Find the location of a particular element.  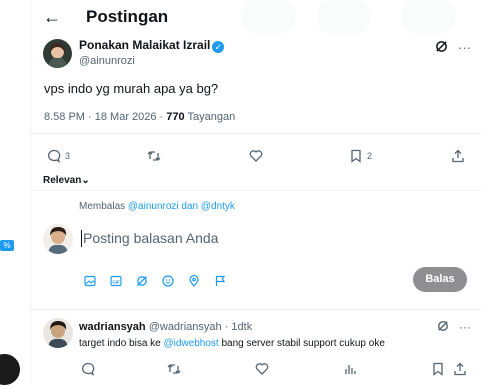

author-name: Ponakan Malaikat Izrail is located at coordinates (144, 45).